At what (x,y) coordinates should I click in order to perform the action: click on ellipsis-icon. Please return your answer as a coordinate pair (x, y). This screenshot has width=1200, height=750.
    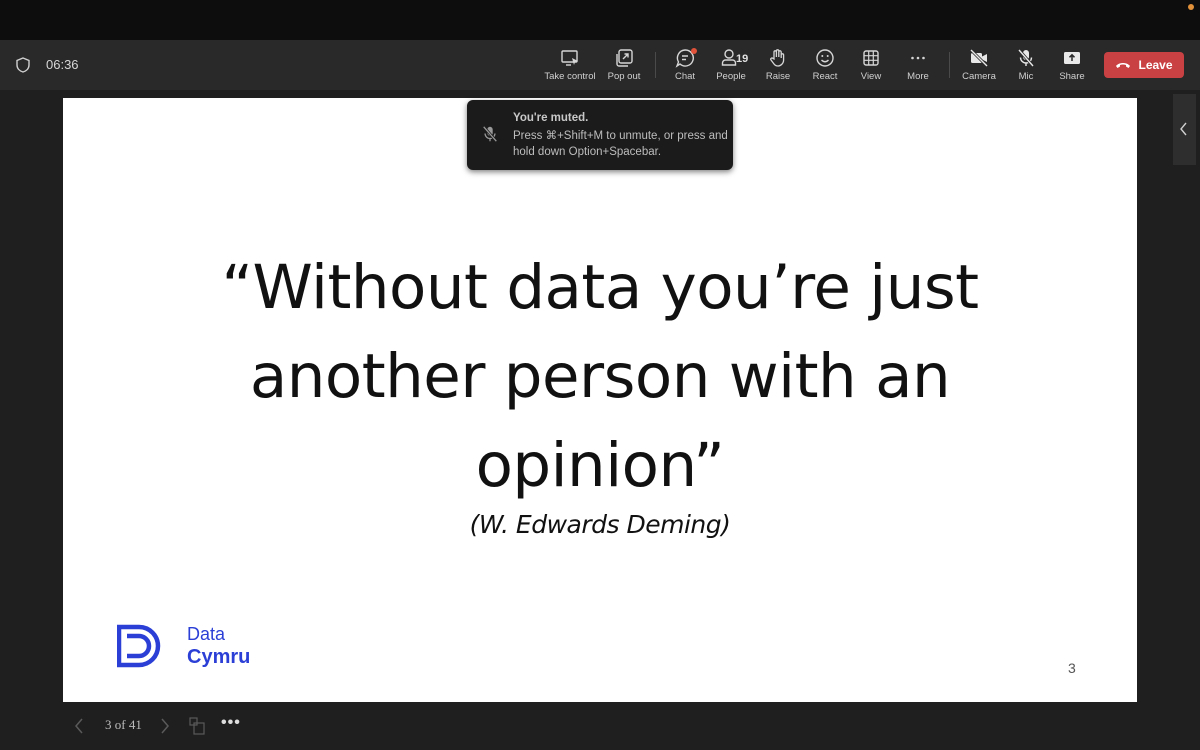
    Looking at the image, I should click on (918, 58).